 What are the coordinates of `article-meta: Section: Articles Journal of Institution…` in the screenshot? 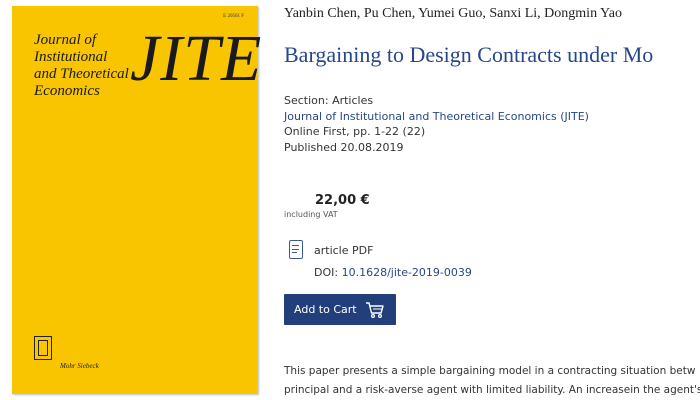 It's located at (436, 124).